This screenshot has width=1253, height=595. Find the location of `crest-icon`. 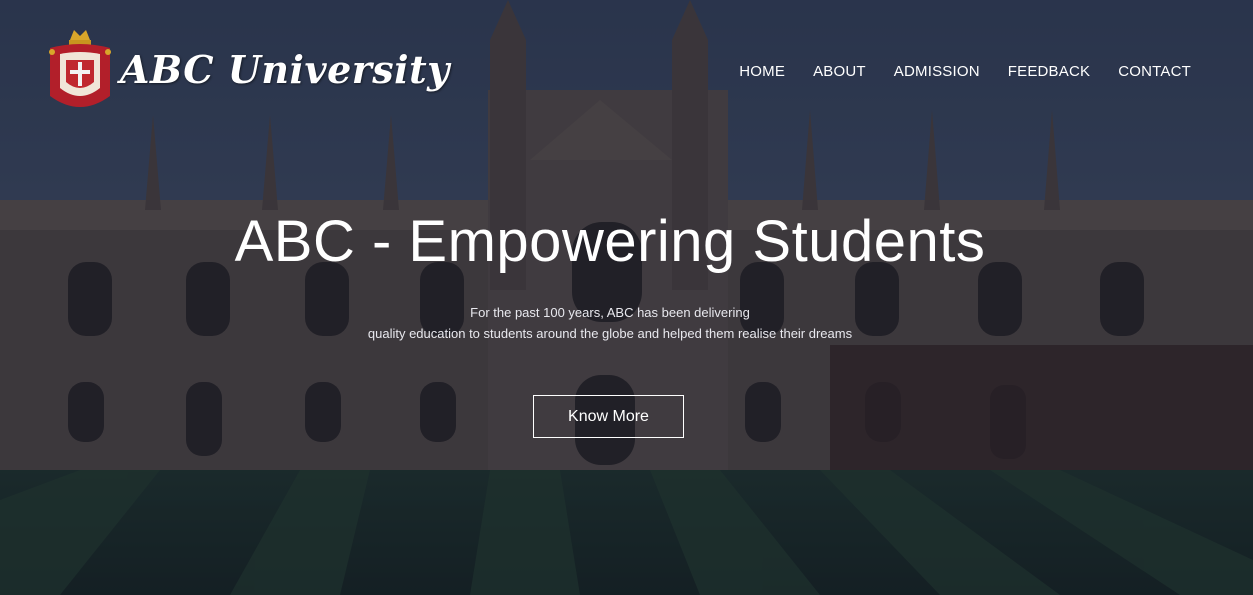

crest-icon is located at coordinates (80, 68).